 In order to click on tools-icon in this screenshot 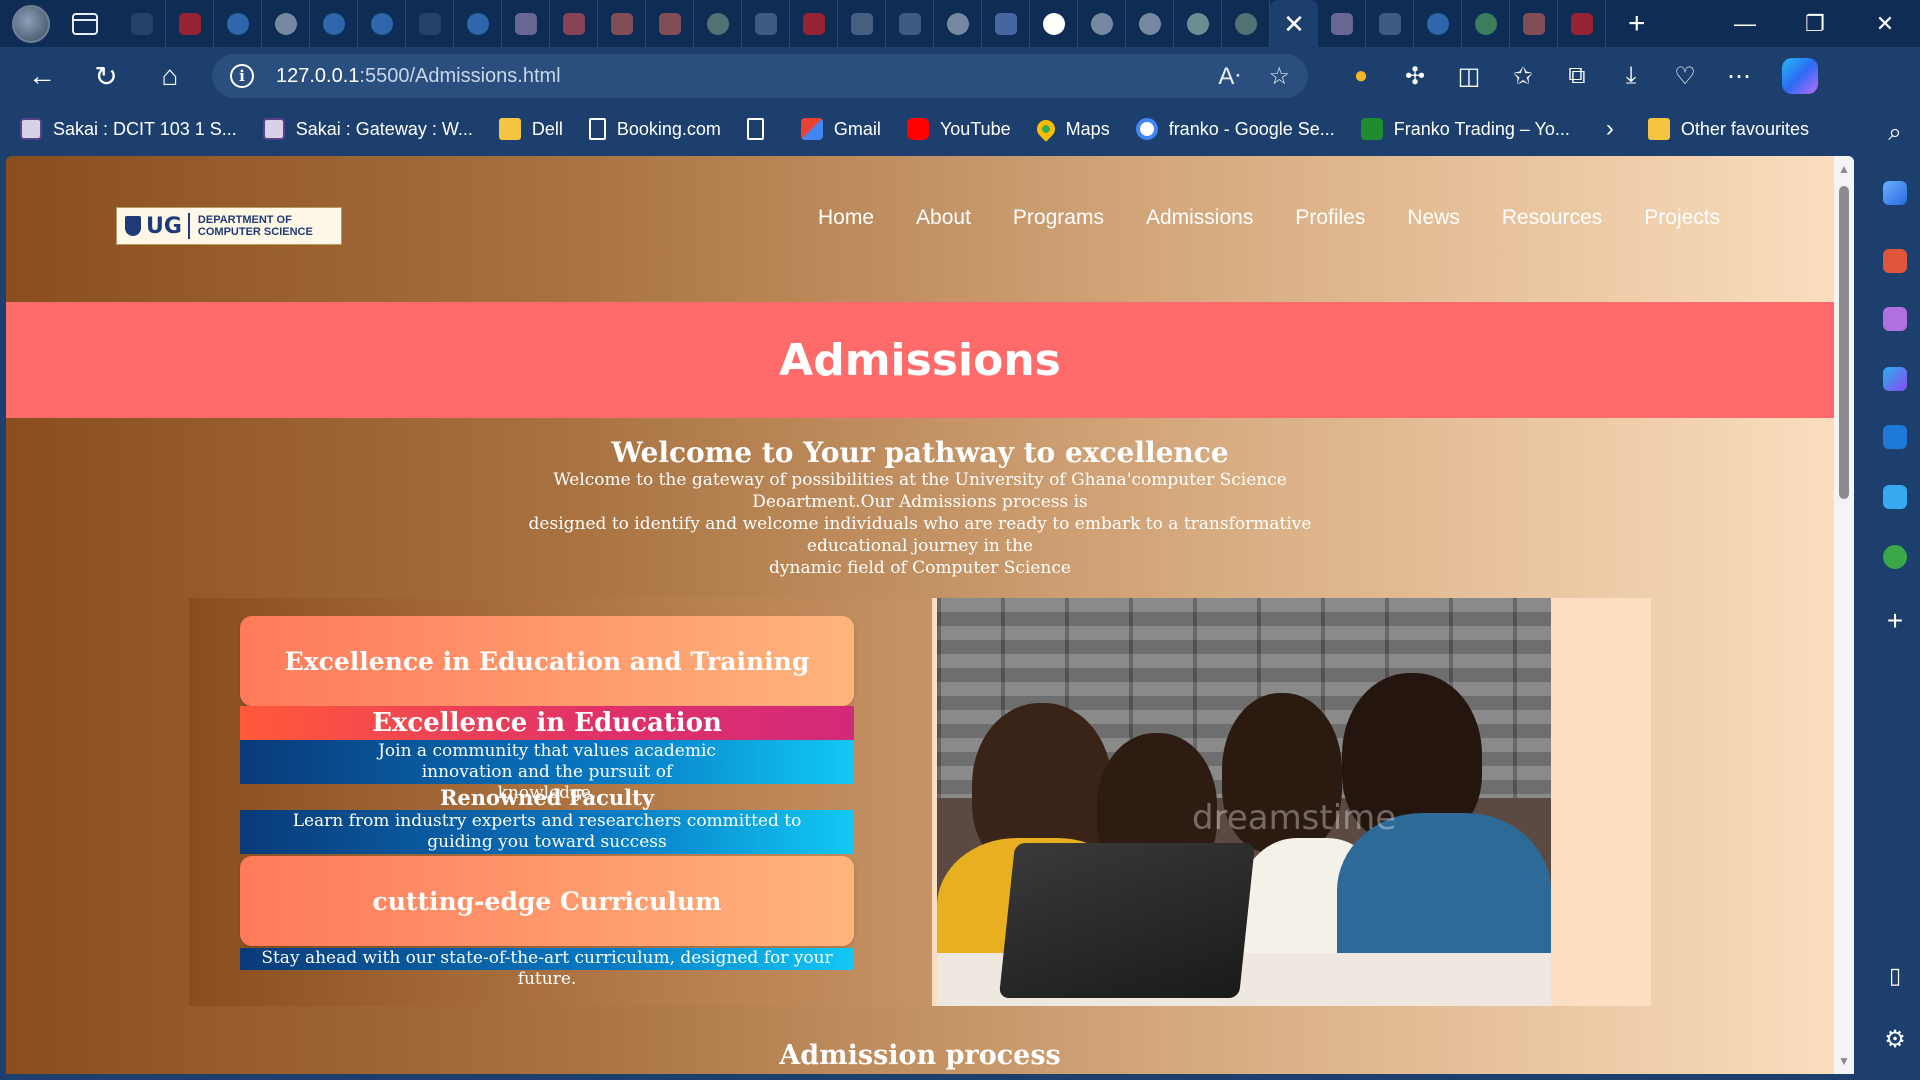, I will do `click(1895, 261)`.